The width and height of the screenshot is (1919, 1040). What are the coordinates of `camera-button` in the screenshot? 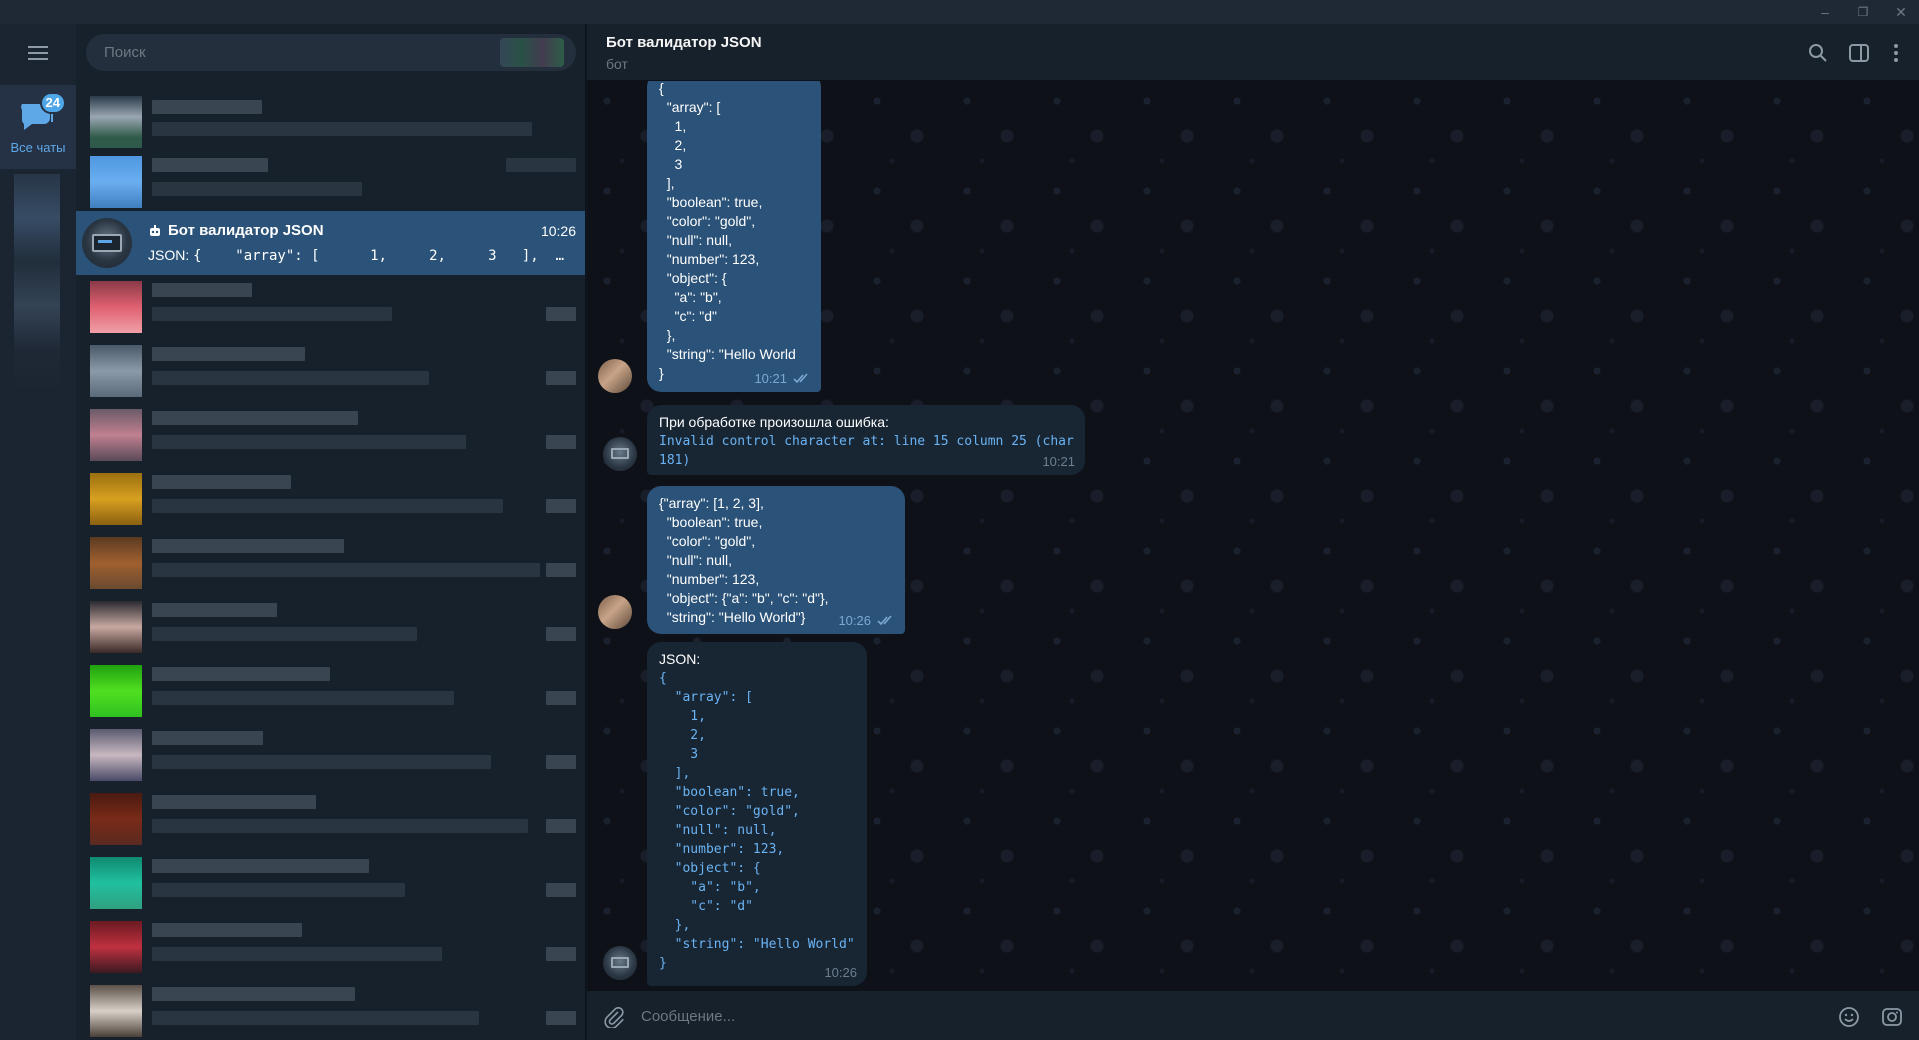 It's located at (1892, 1017).